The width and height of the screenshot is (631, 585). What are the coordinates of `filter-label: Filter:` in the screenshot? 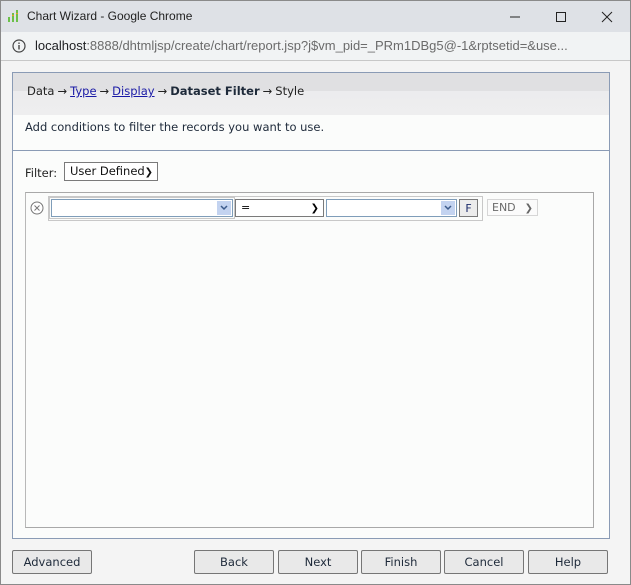 It's located at (41, 173).